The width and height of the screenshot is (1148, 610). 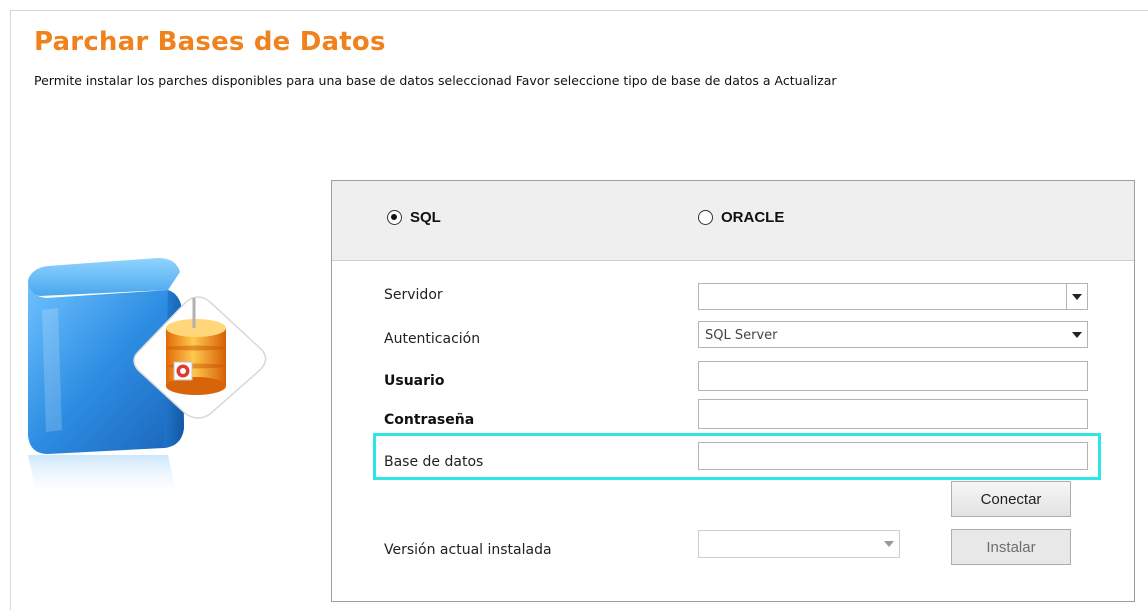 I want to click on autenticacion-label: Autenticación, so click(x=432, y=339).